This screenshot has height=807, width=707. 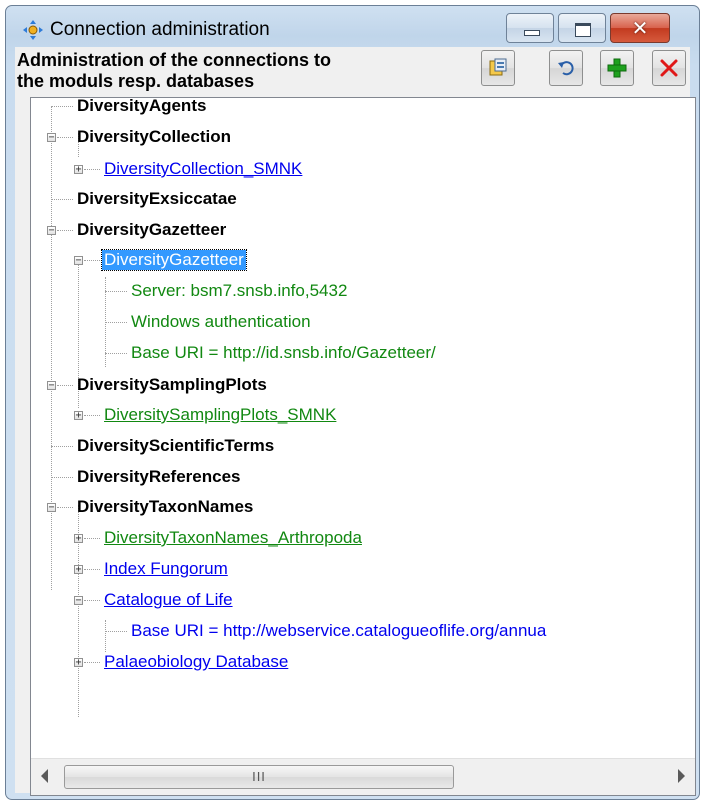 I want to click on maximize-button, so click(x=582, y=28).